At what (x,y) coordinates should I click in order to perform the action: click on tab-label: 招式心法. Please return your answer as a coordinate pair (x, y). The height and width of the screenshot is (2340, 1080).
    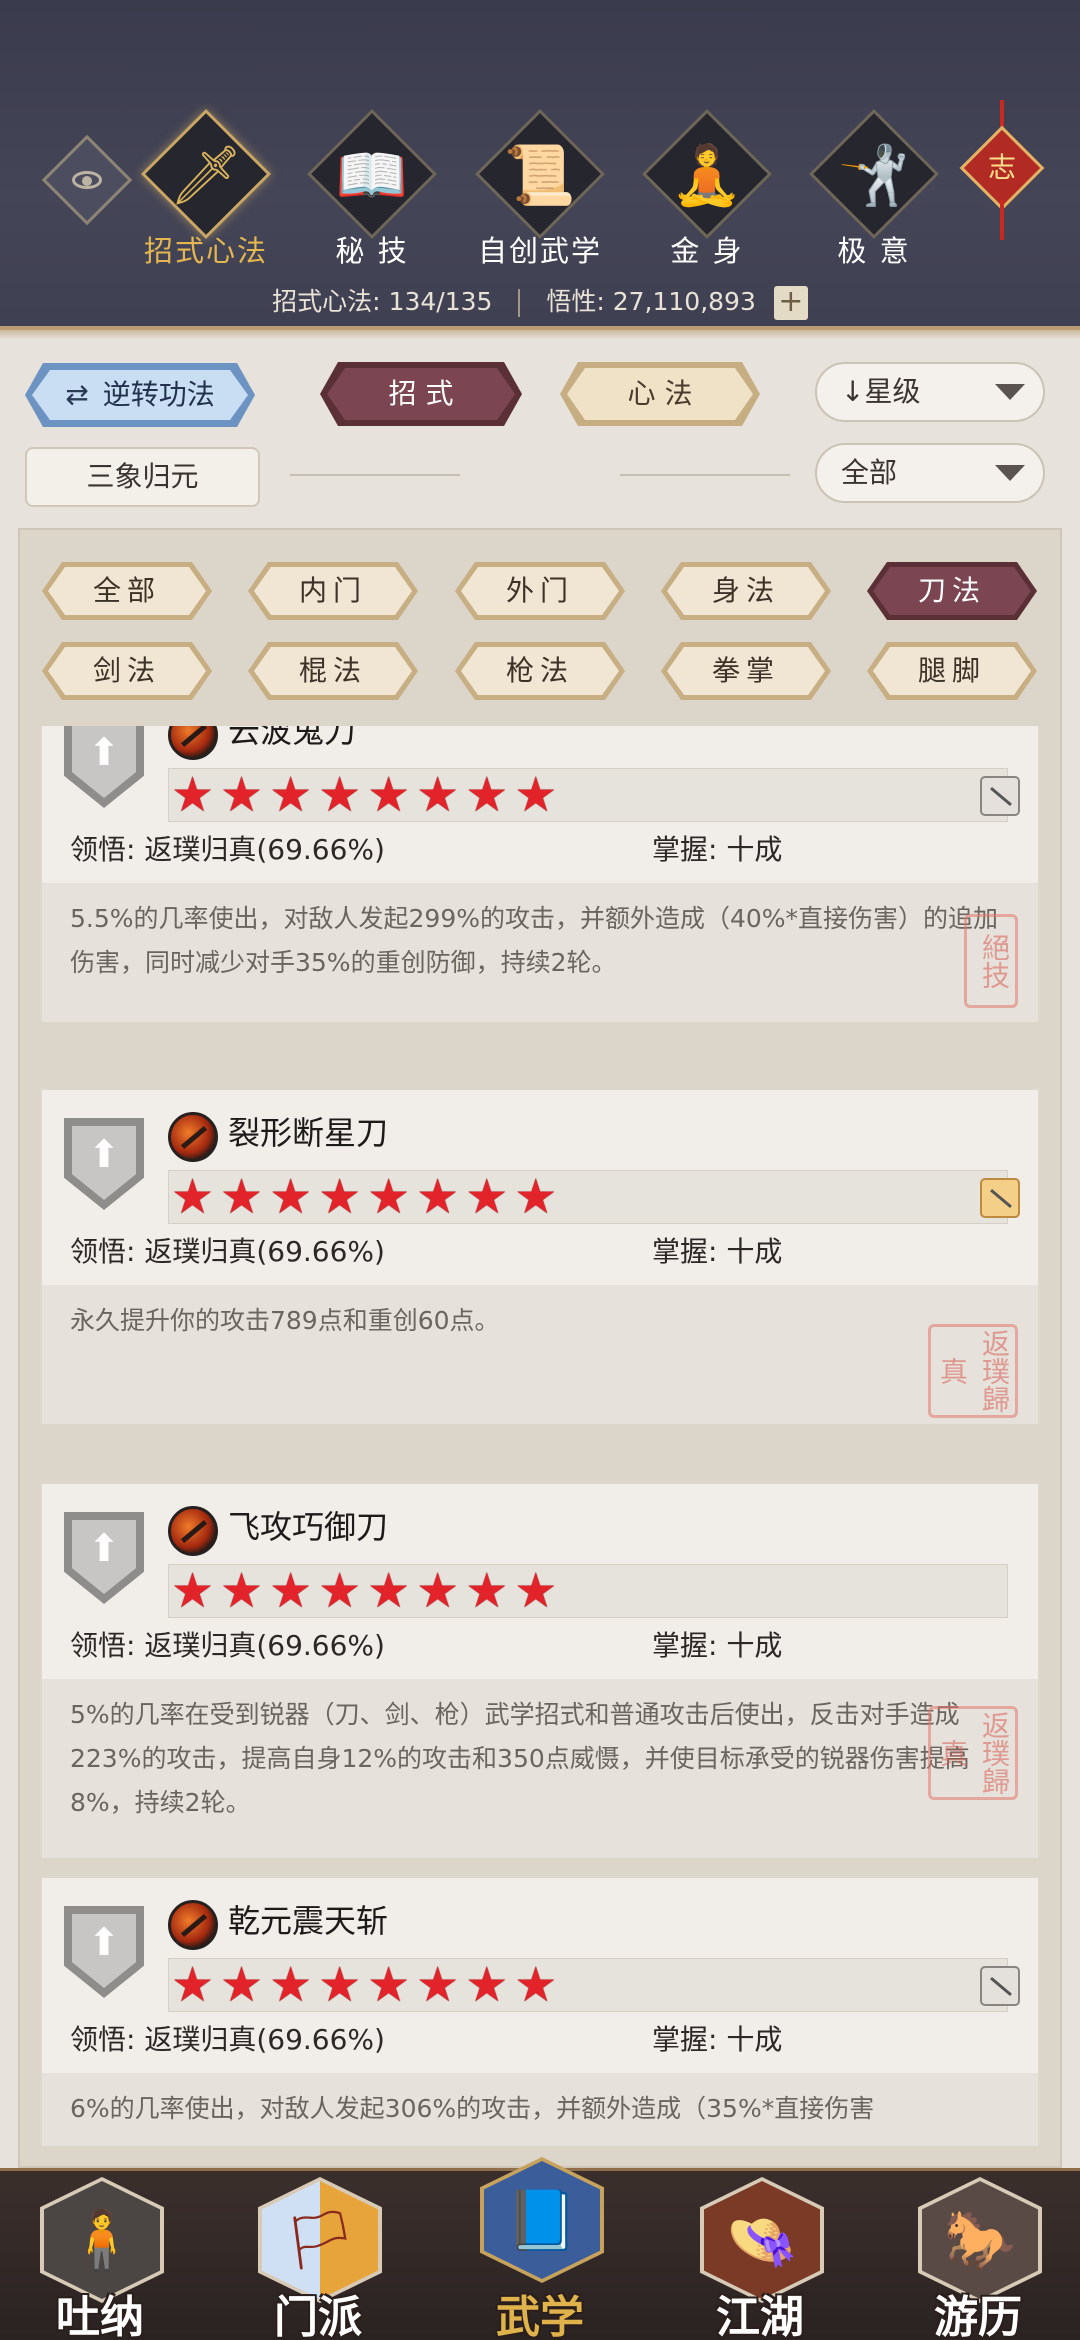
    Looking at the image, I should click on (205, 251).